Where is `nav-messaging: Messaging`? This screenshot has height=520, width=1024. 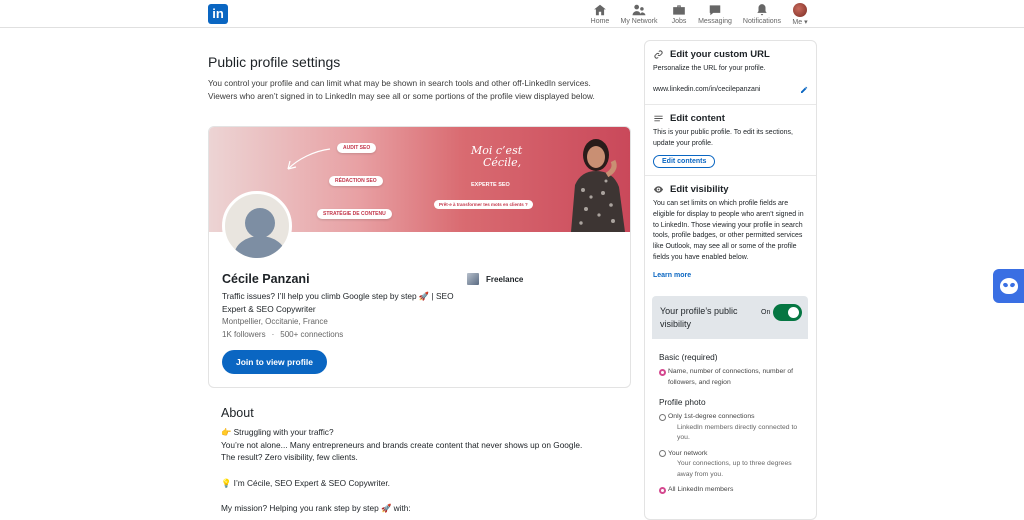 nav-messaging: Messaging is located at coordinates (715, 15).